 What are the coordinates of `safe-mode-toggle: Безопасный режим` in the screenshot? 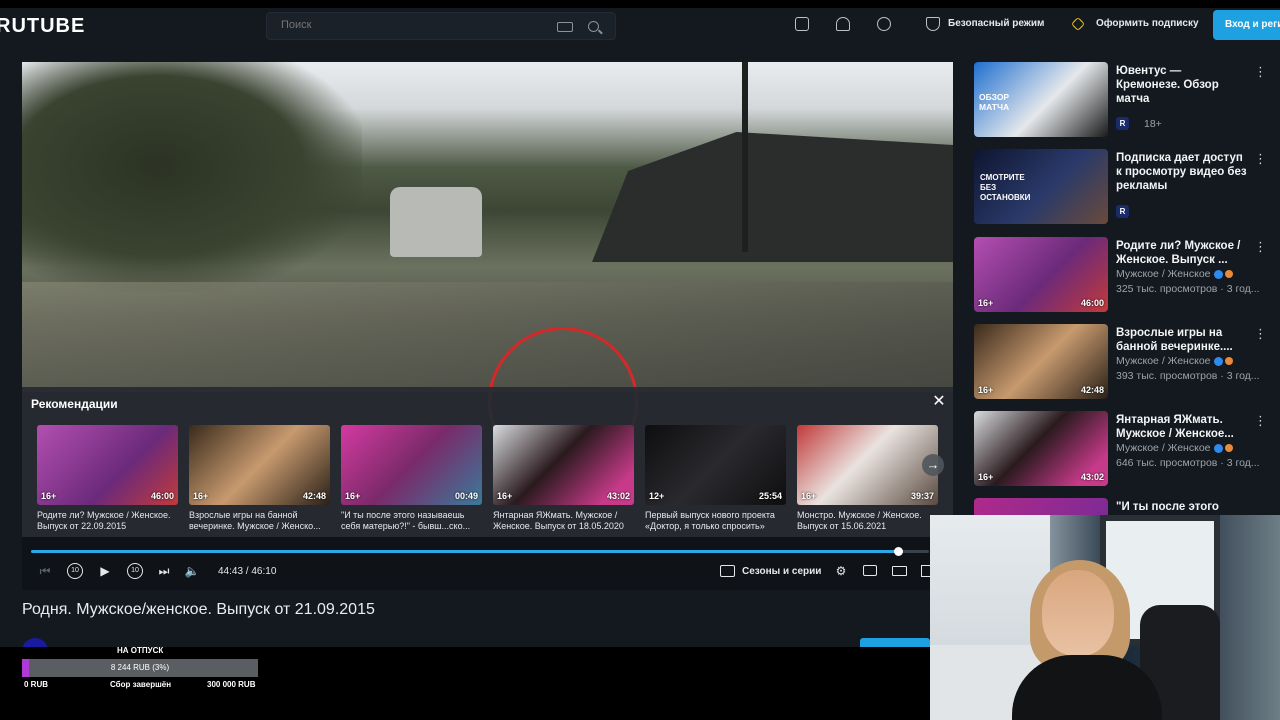 It's located at (996, 23).